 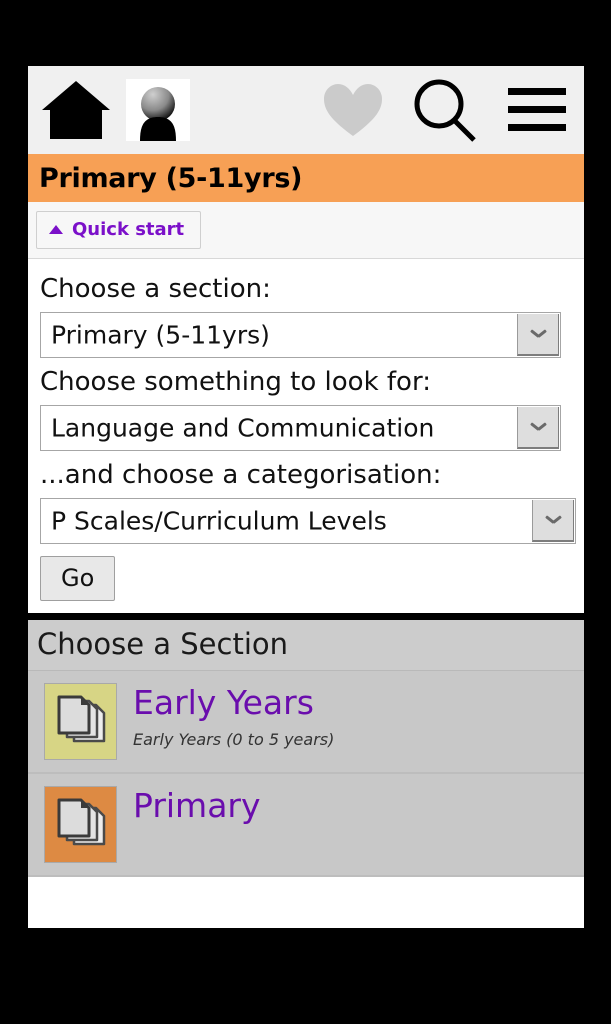 What do you see at coordinates (78, 578) in the screenshot?
I see `go-button: Go` at bounding box center [78, 578].